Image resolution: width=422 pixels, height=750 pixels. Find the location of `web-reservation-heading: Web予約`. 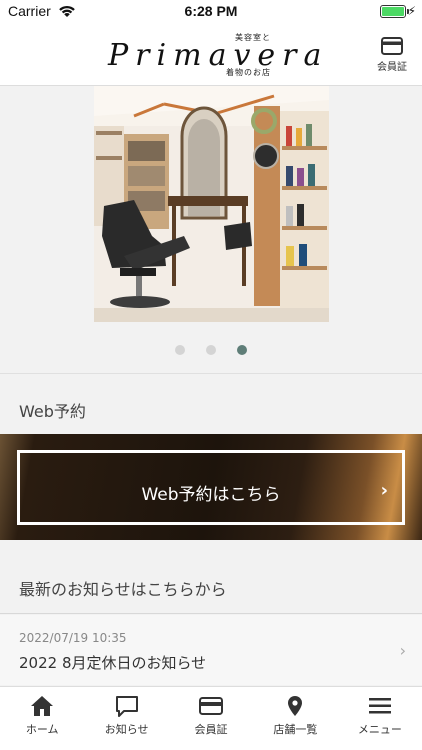

web-reservation-heading: Web予約 is located at coordinates (52, 411).